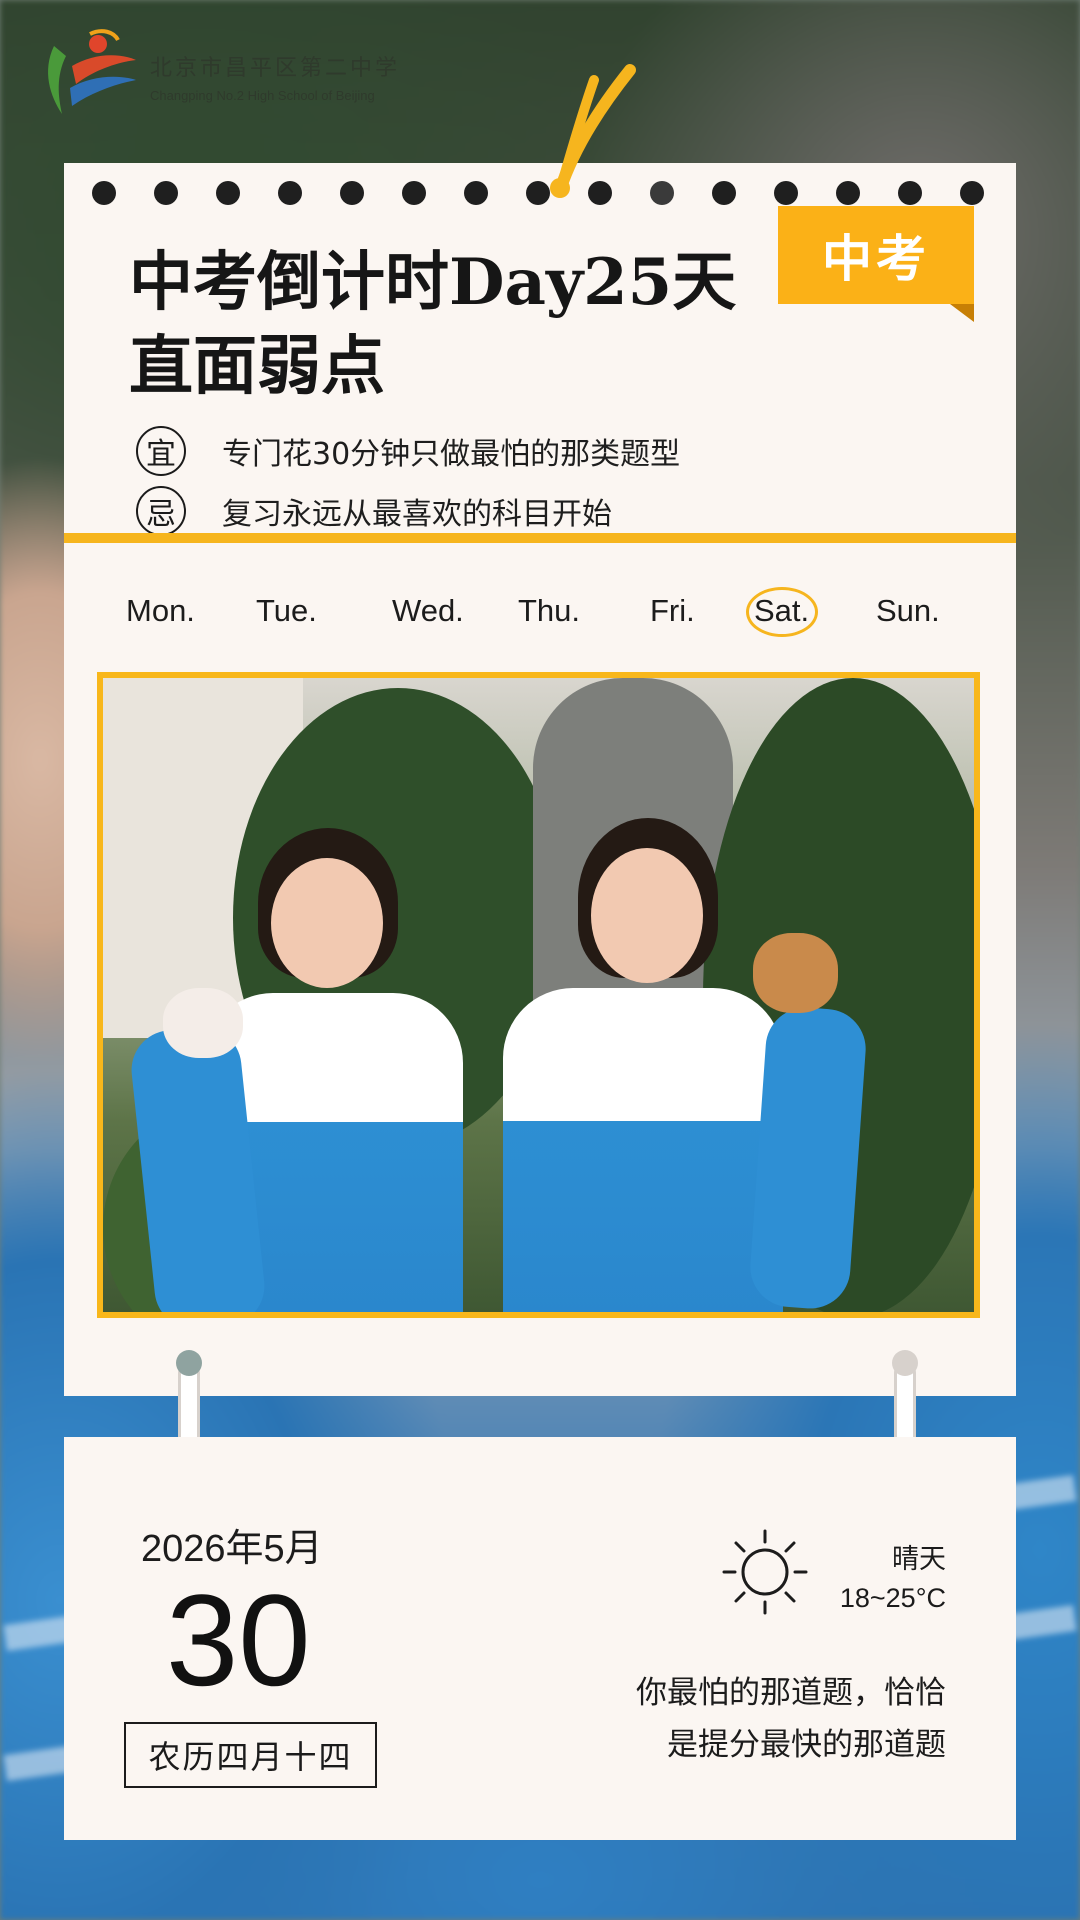 This screenshot has height=1920, width=1080. What do you see at coordinates (672, 610) in the screenshot?
I see `weekday-fri: Fri.` at bounding box center [672, 610].